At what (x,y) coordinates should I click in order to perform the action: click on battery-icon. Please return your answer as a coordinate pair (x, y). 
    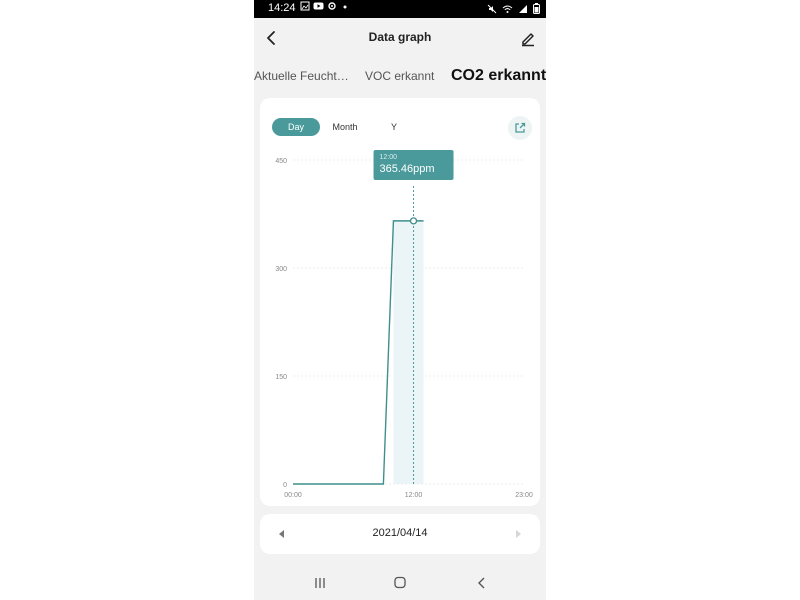
    Looking at the image, I should click on (536, 8).